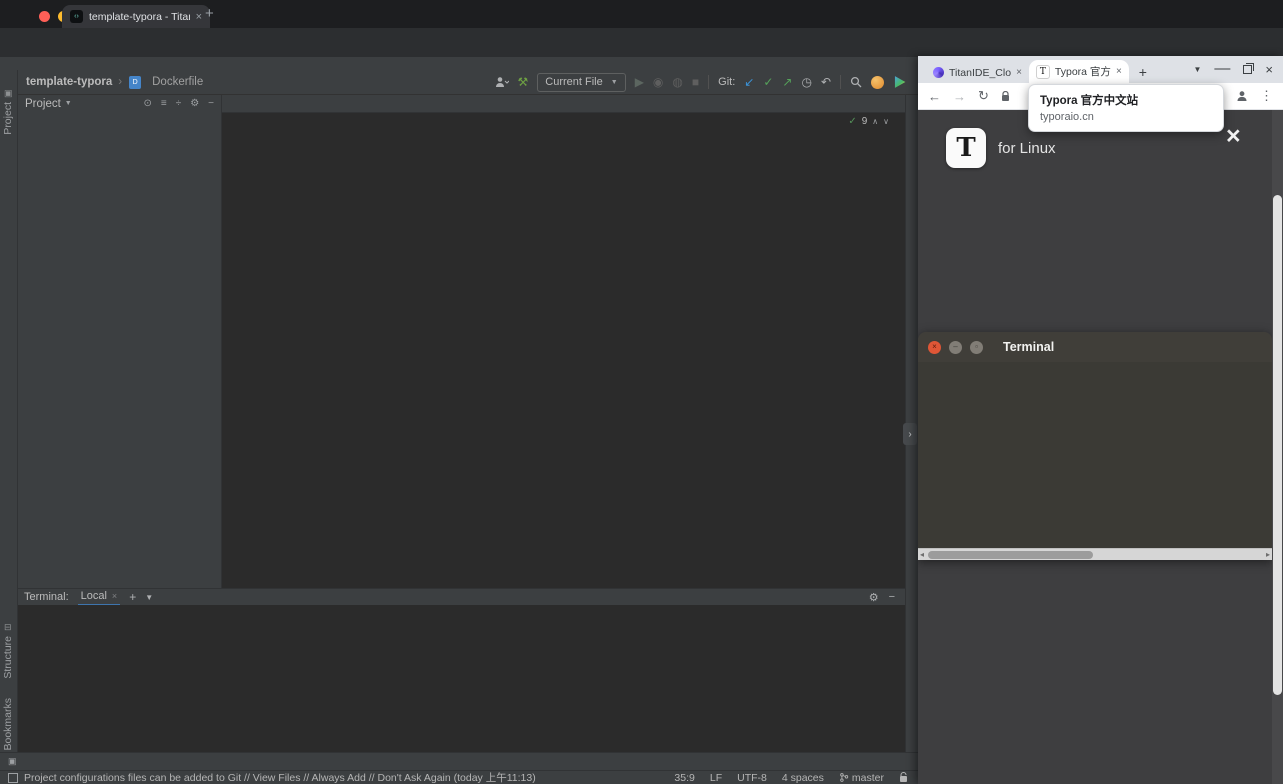 The image size is (1283, 784). Describe the element at coordinates (12, 761) in the screenshot. I see `toolwindow-toggle-icon: ▣` at that location.